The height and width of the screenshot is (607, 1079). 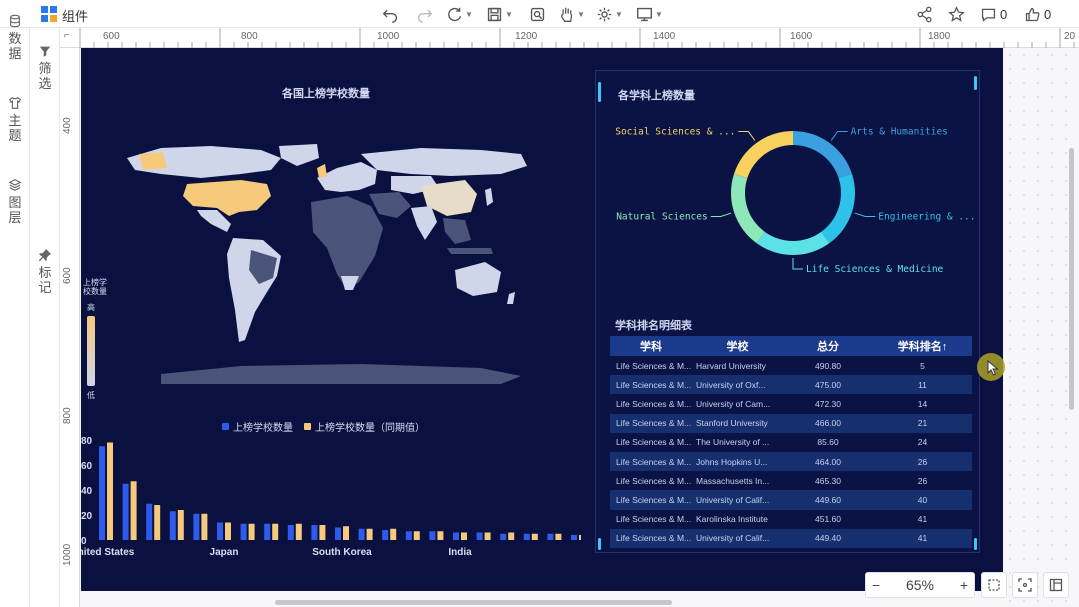 I want to click on table-cell: 464.00, so click(x=828, y=461).